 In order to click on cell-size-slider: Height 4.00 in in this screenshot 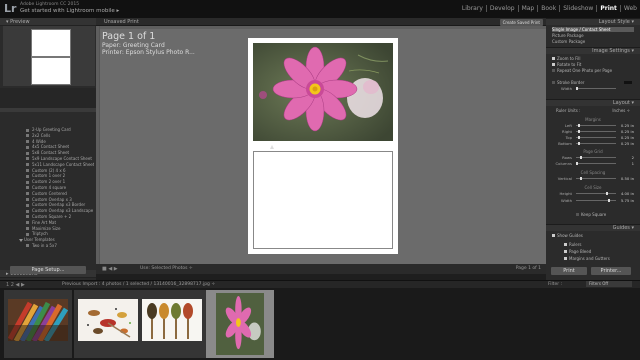, I will do `click(593, 193)`.